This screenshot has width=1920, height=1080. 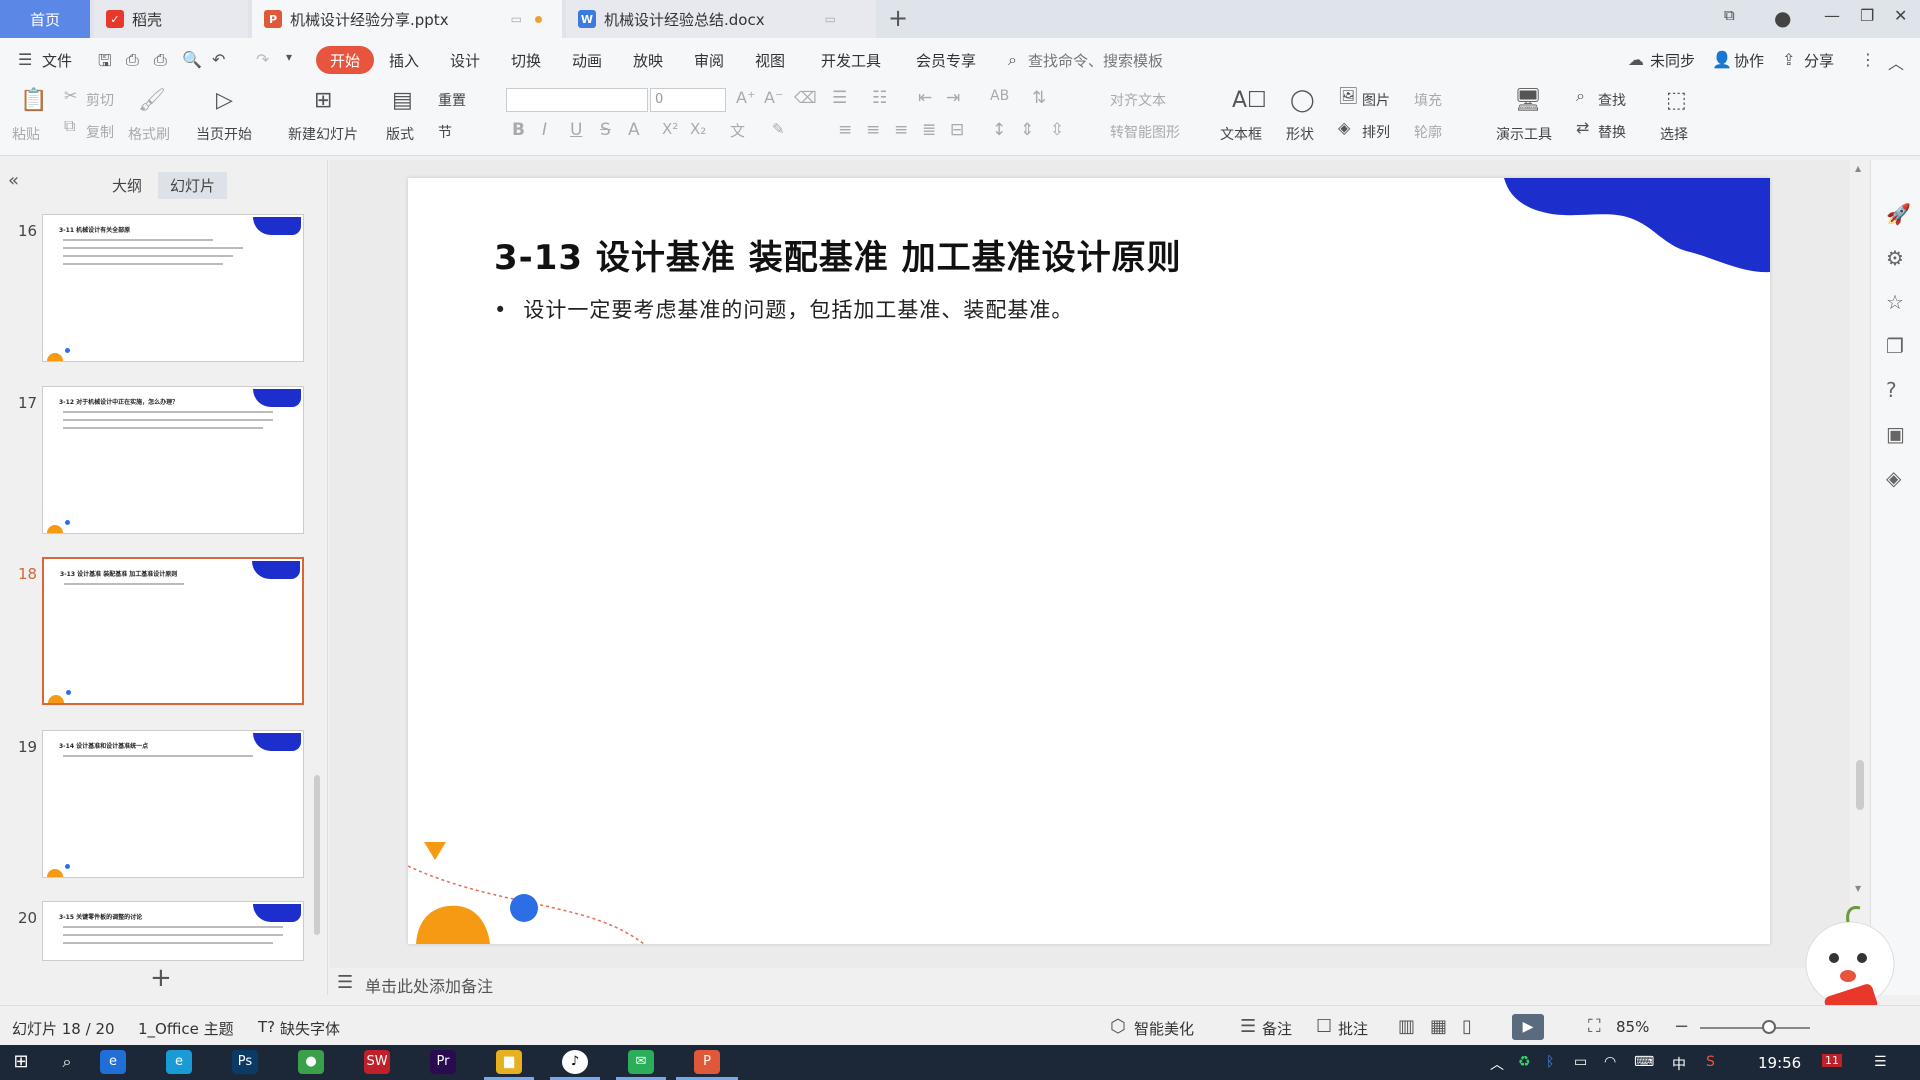 I want to click on slide-thumbnail-17: 3-12 对于机械设计中正在实施，怎么办理？, so click(x=173, y=460).